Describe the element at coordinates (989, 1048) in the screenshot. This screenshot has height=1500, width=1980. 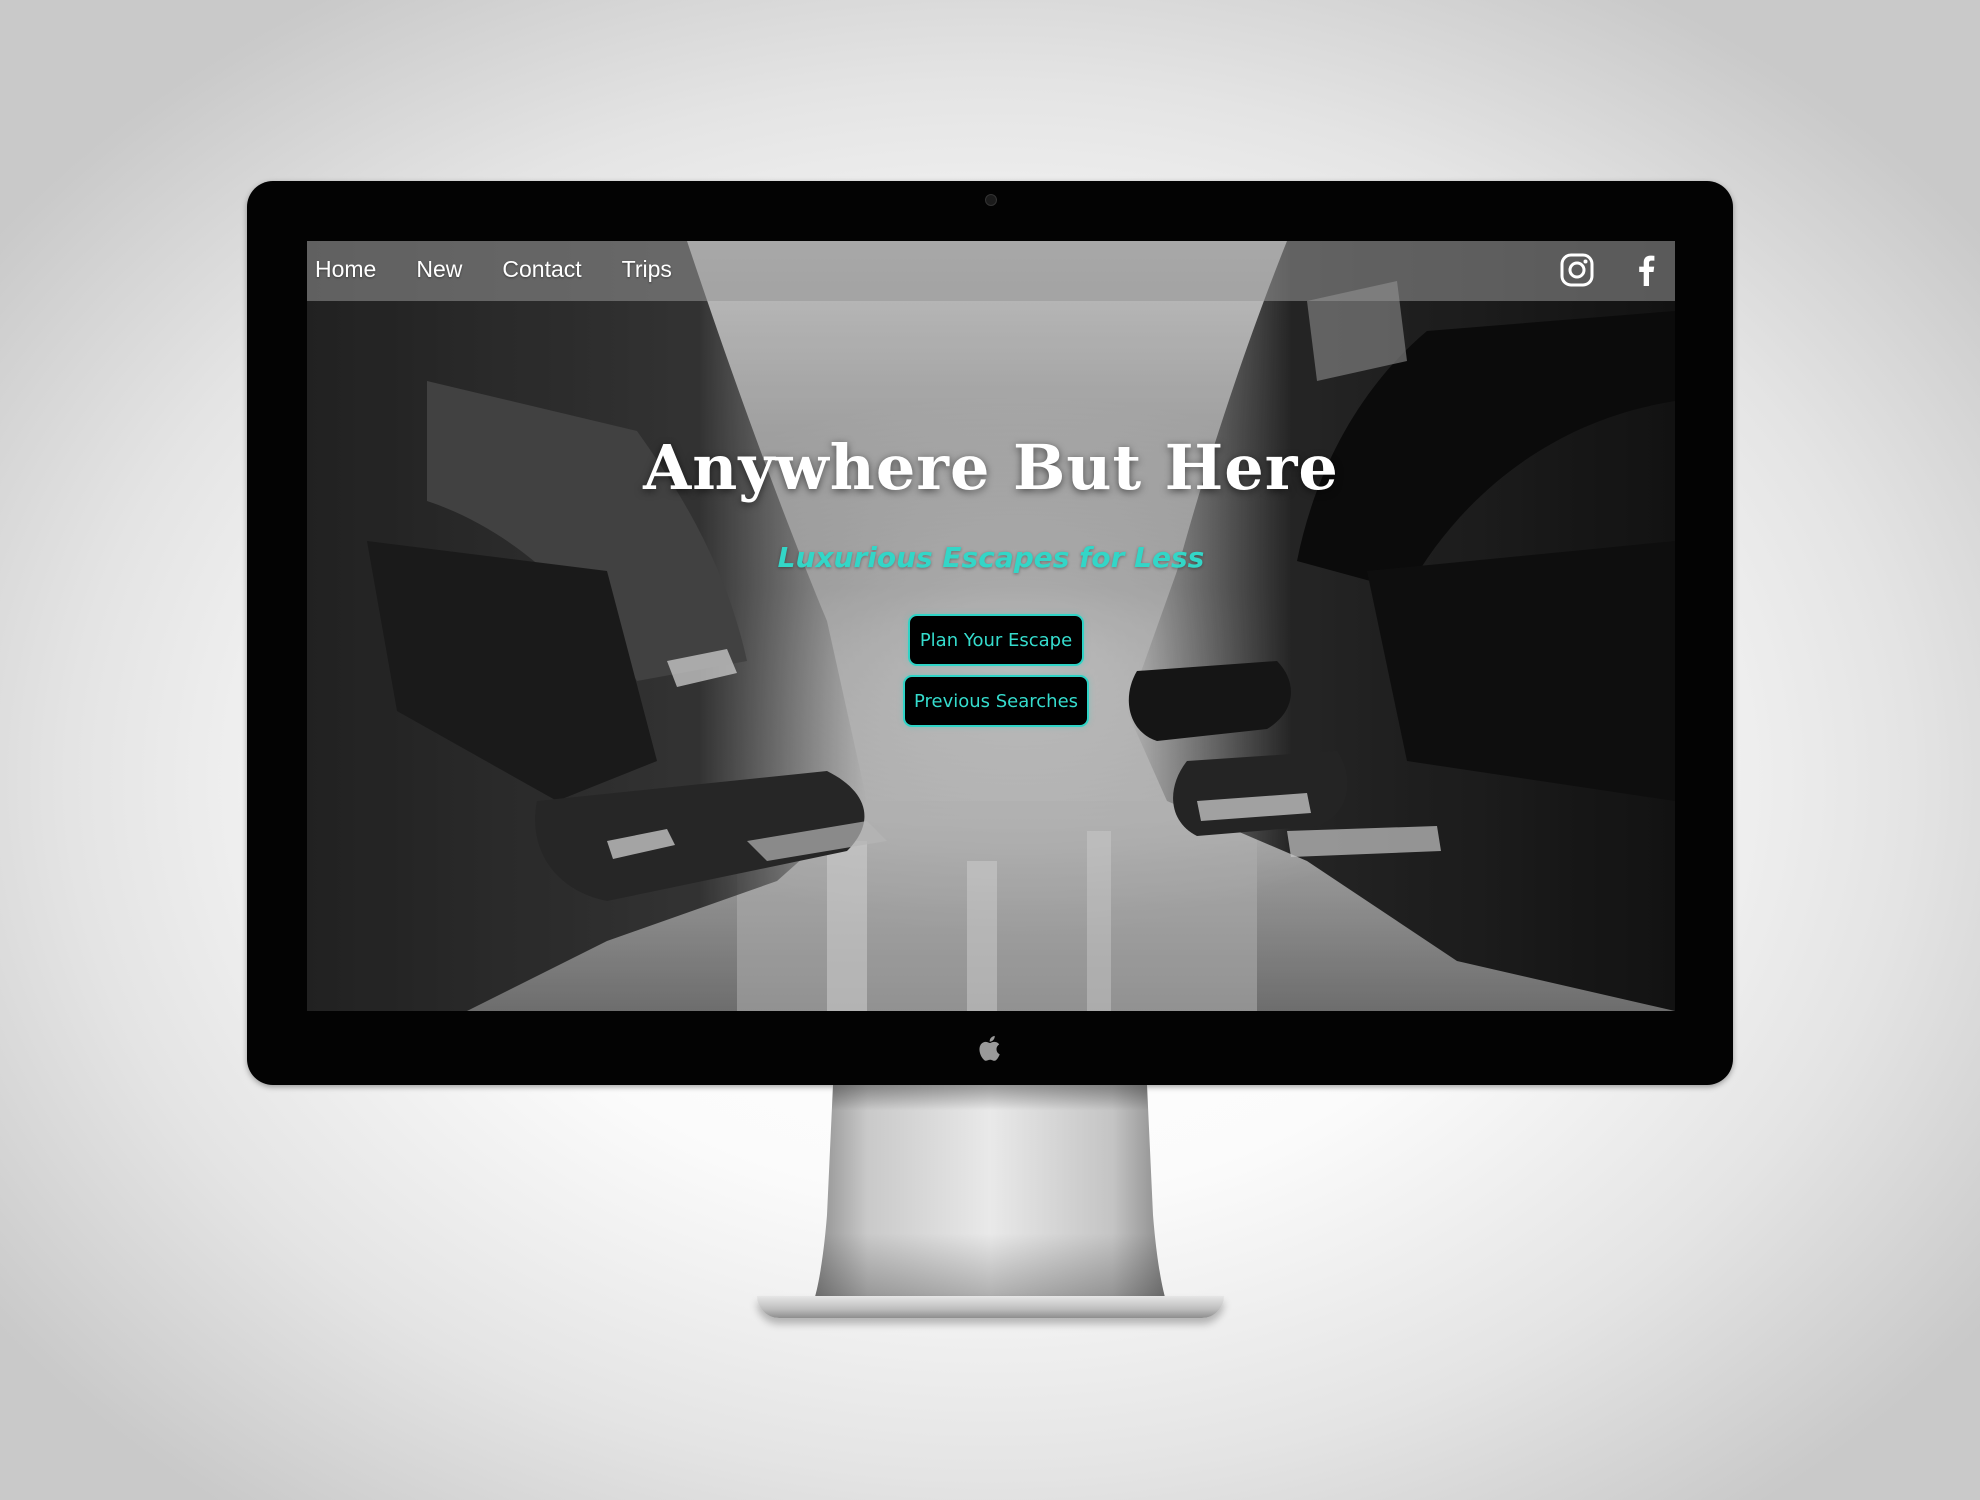
I see `apple-logo-icon` at that location.